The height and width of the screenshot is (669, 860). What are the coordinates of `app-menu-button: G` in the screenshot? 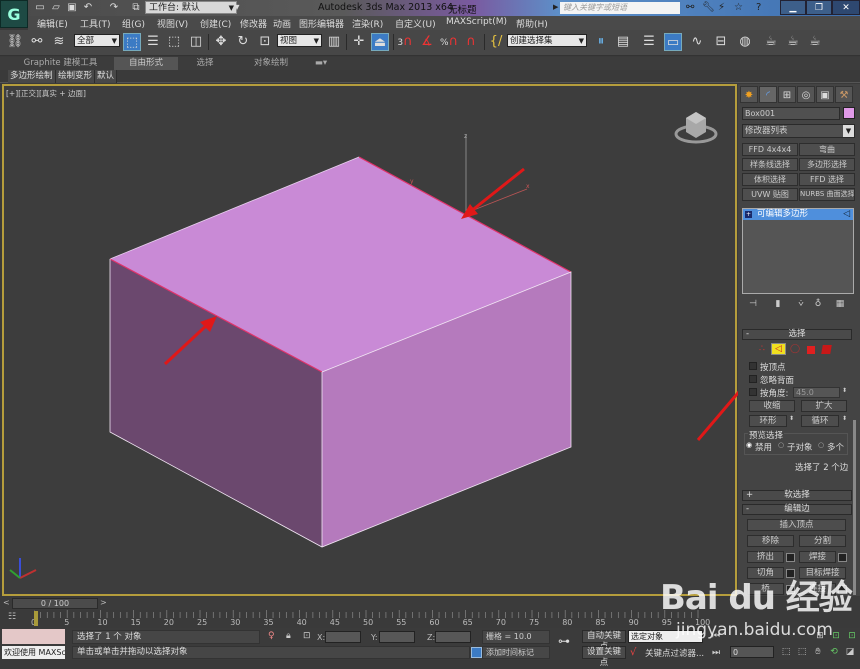 It's located at (14, 14).